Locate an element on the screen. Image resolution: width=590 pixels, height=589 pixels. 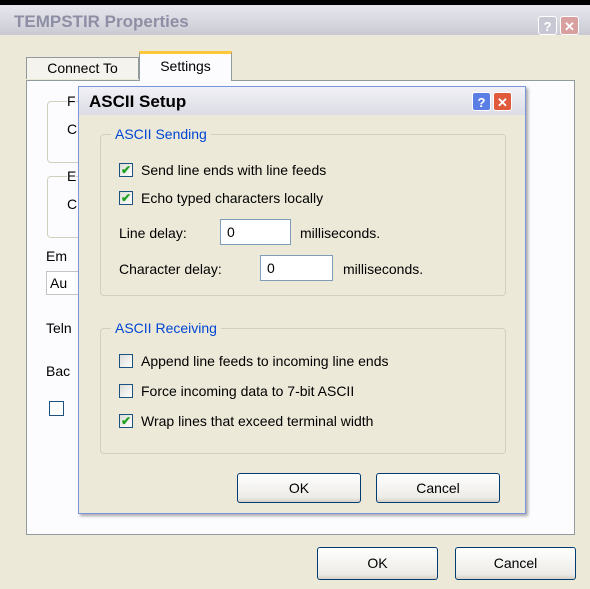
emulation-label: Em is located at coordinates (56, 256).